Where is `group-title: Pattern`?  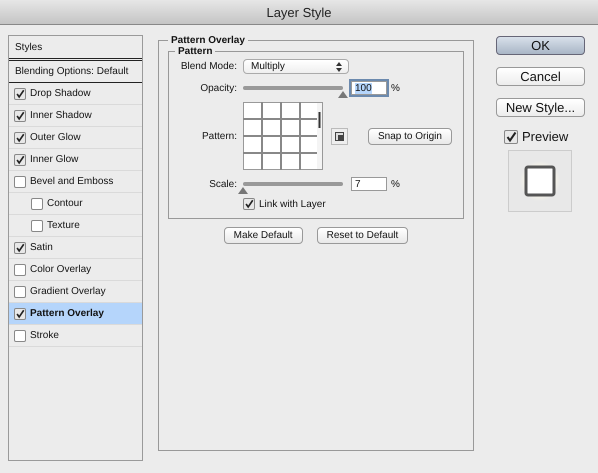 group-title: Pattern is located at coordinates (195, 51).